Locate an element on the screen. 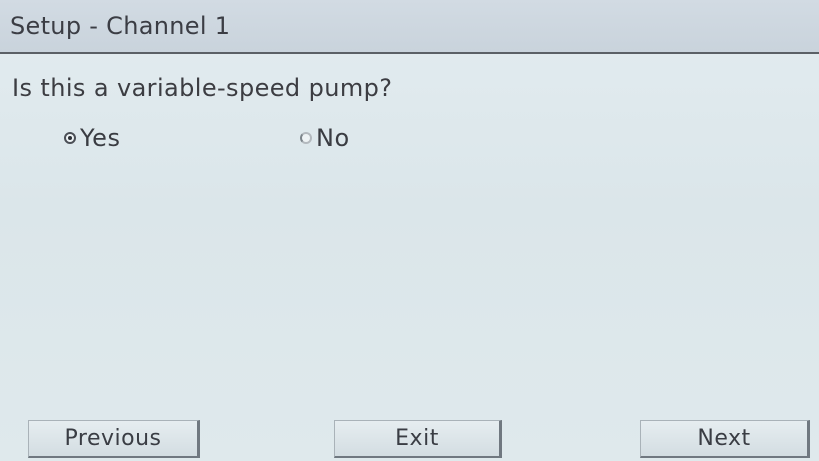  radio-option-yes: Yes is located at coordinates (92, 138).